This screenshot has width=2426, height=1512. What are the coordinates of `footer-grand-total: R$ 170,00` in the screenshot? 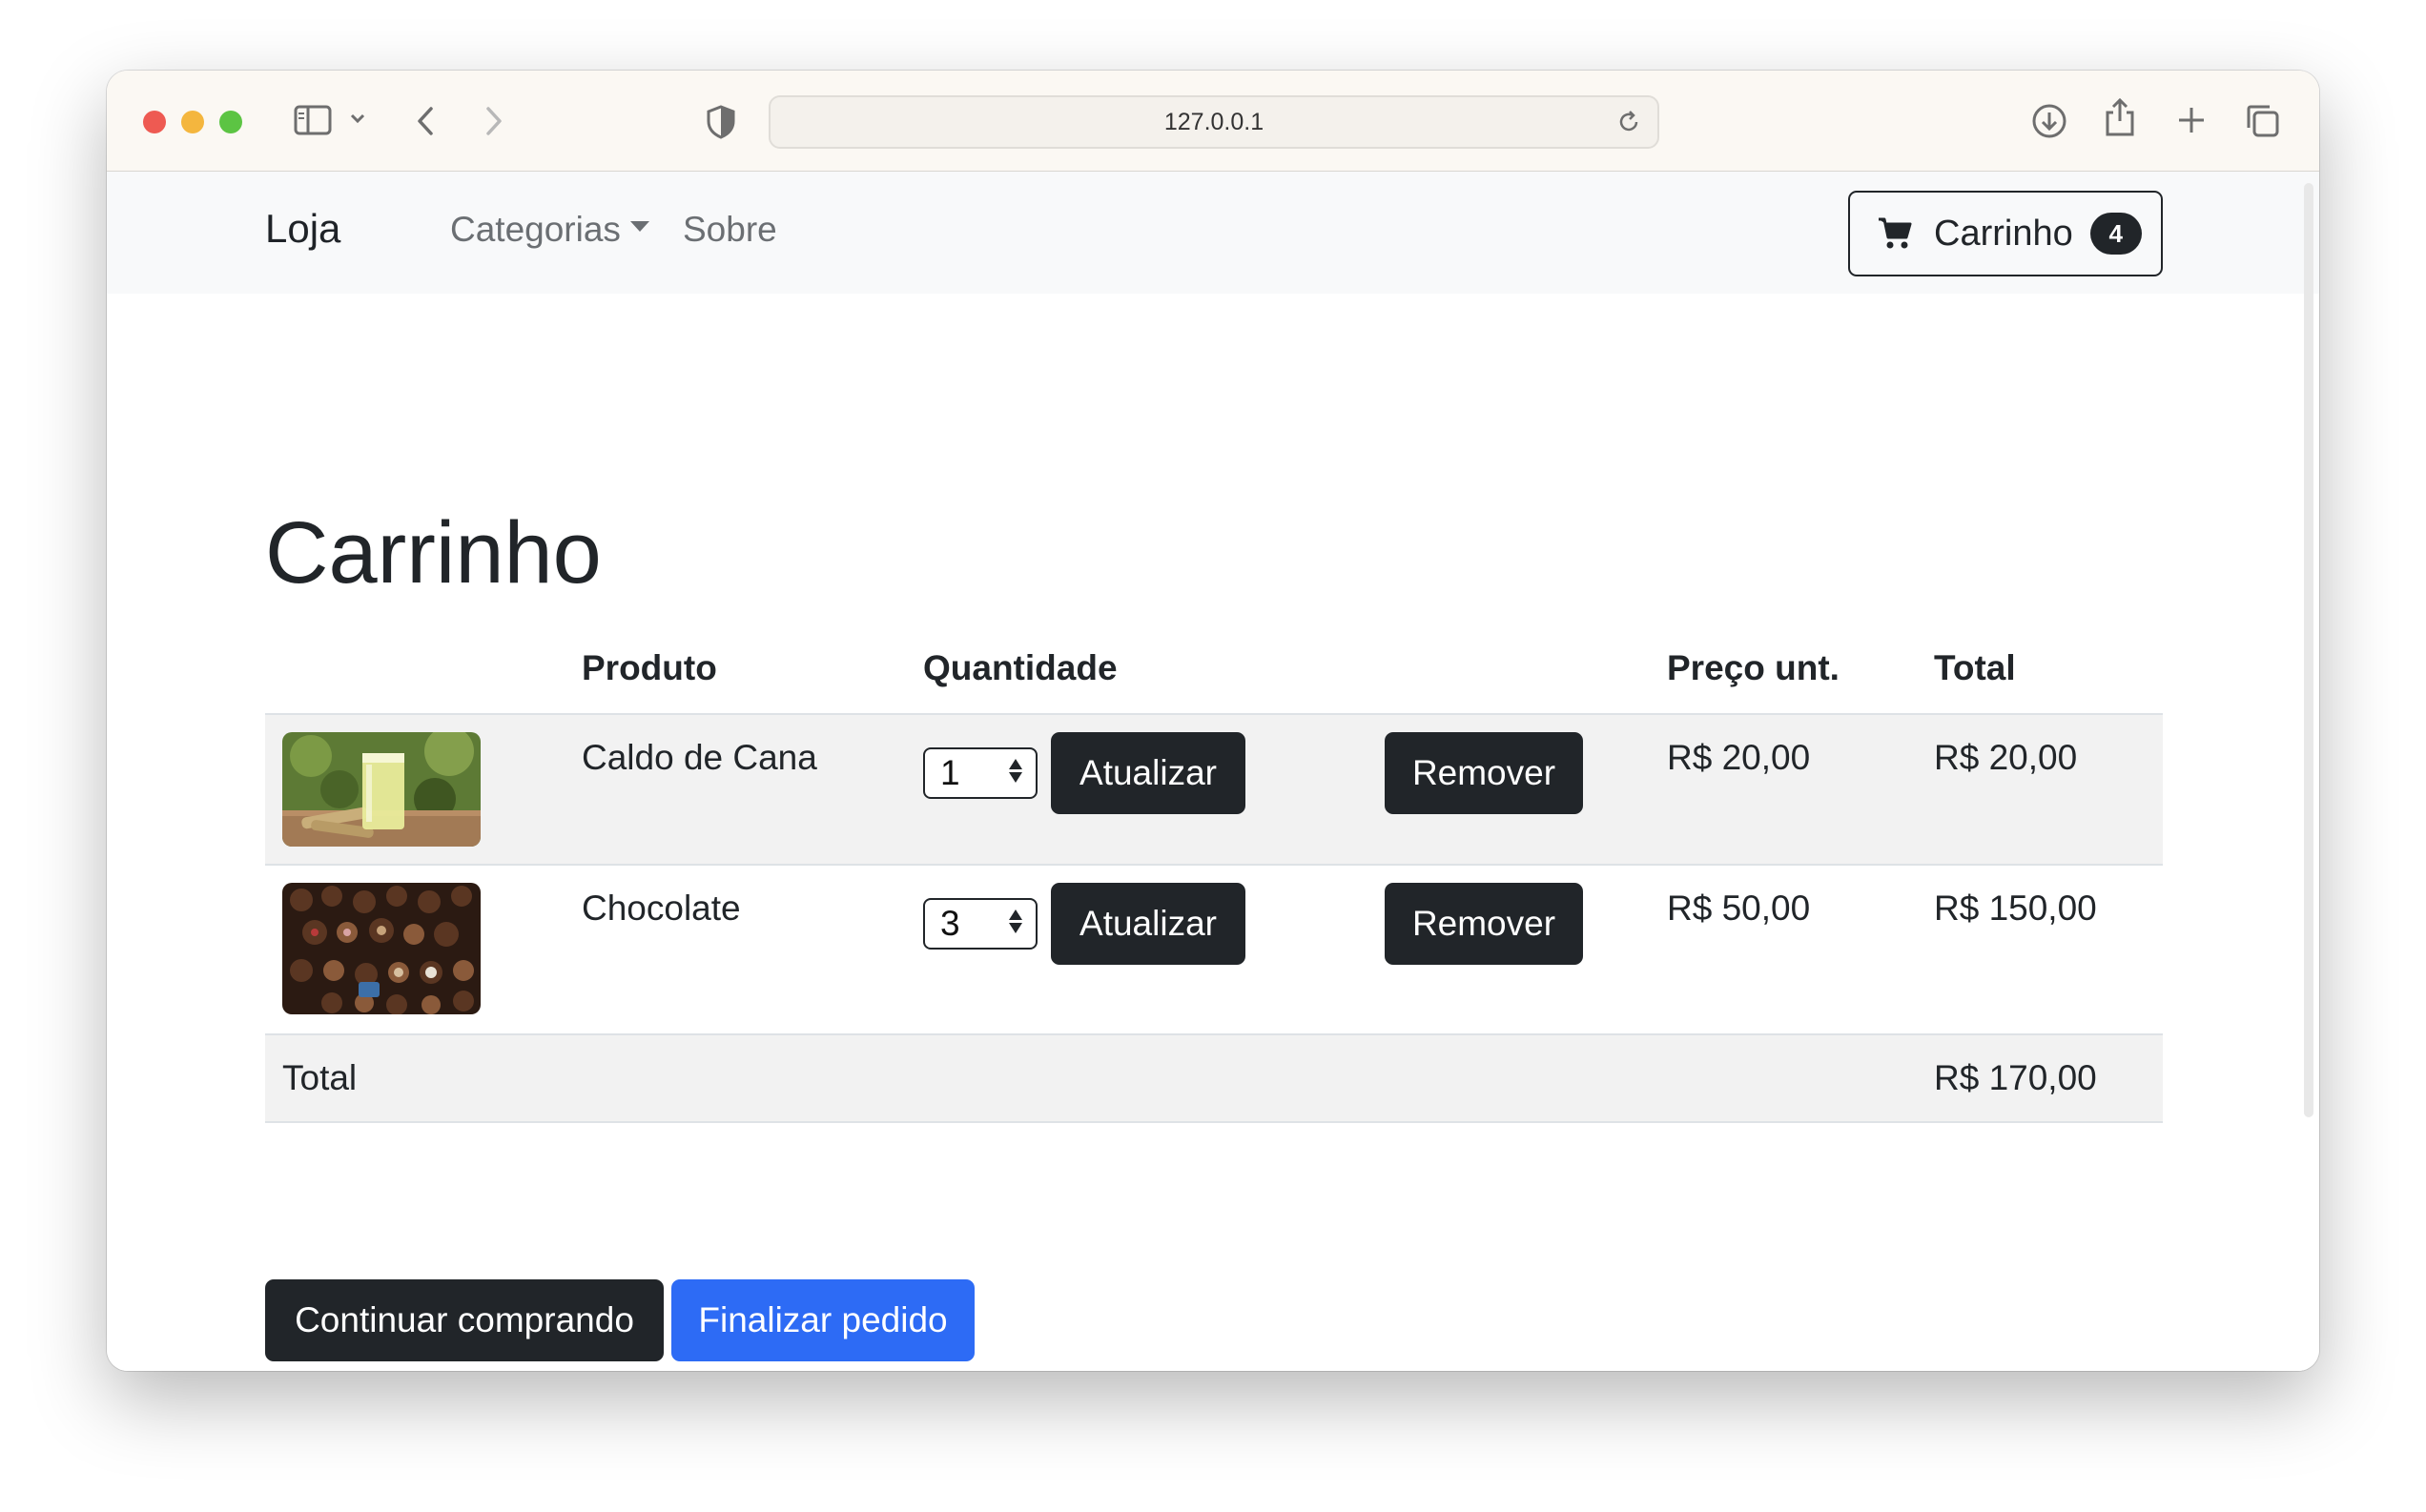 It's located at (2016, 1077).